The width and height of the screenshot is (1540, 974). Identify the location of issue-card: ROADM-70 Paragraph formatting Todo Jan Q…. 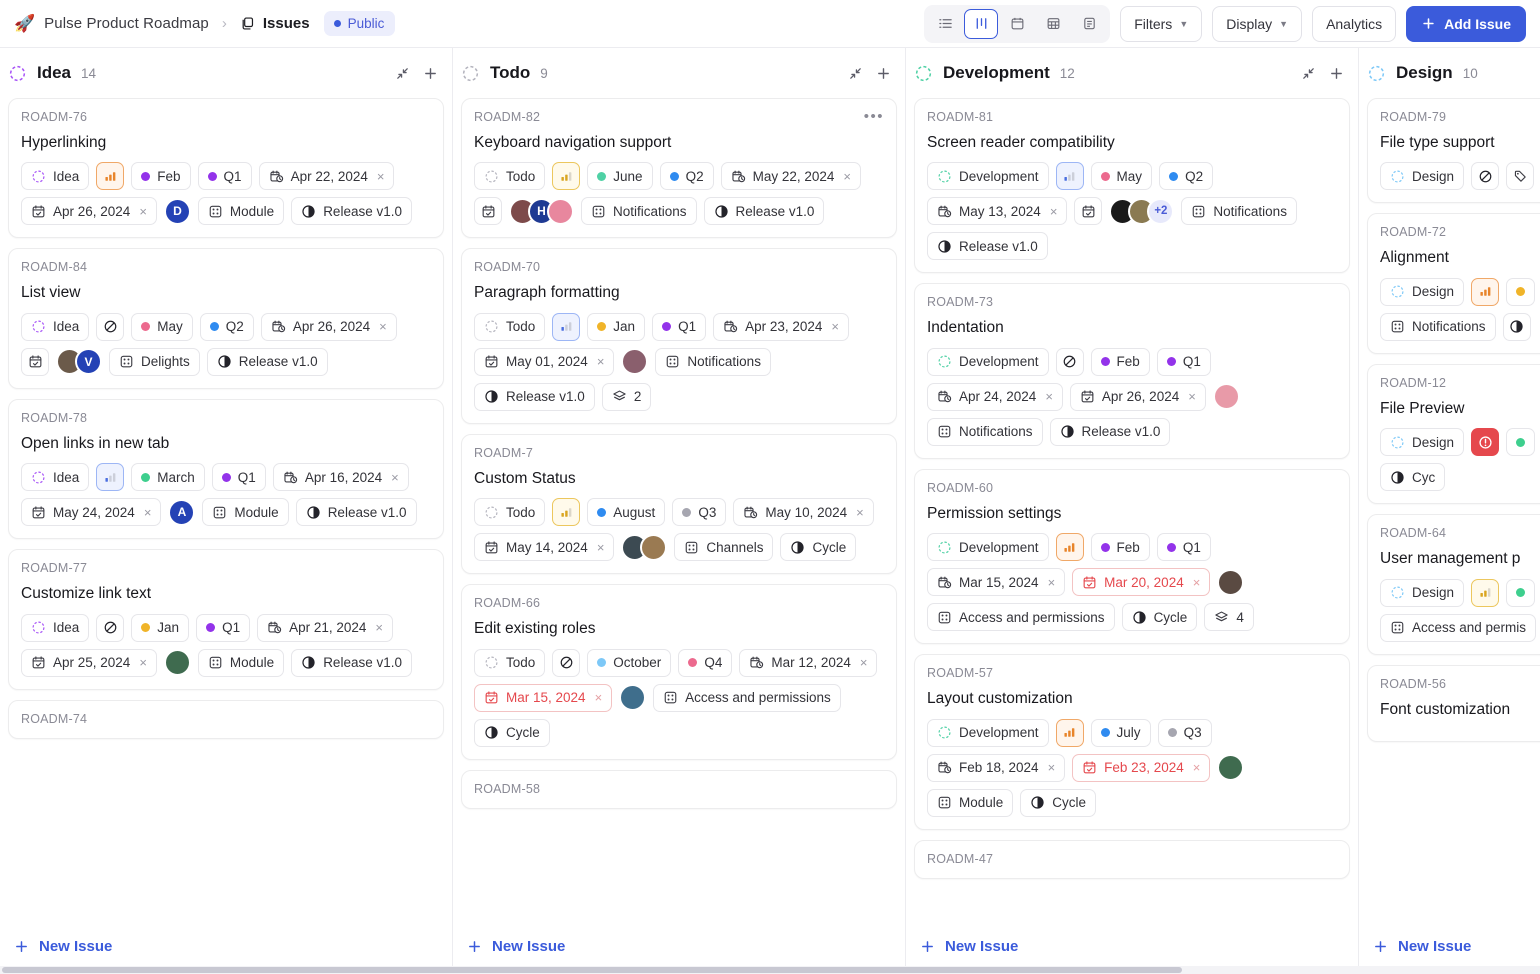
(679, 336).